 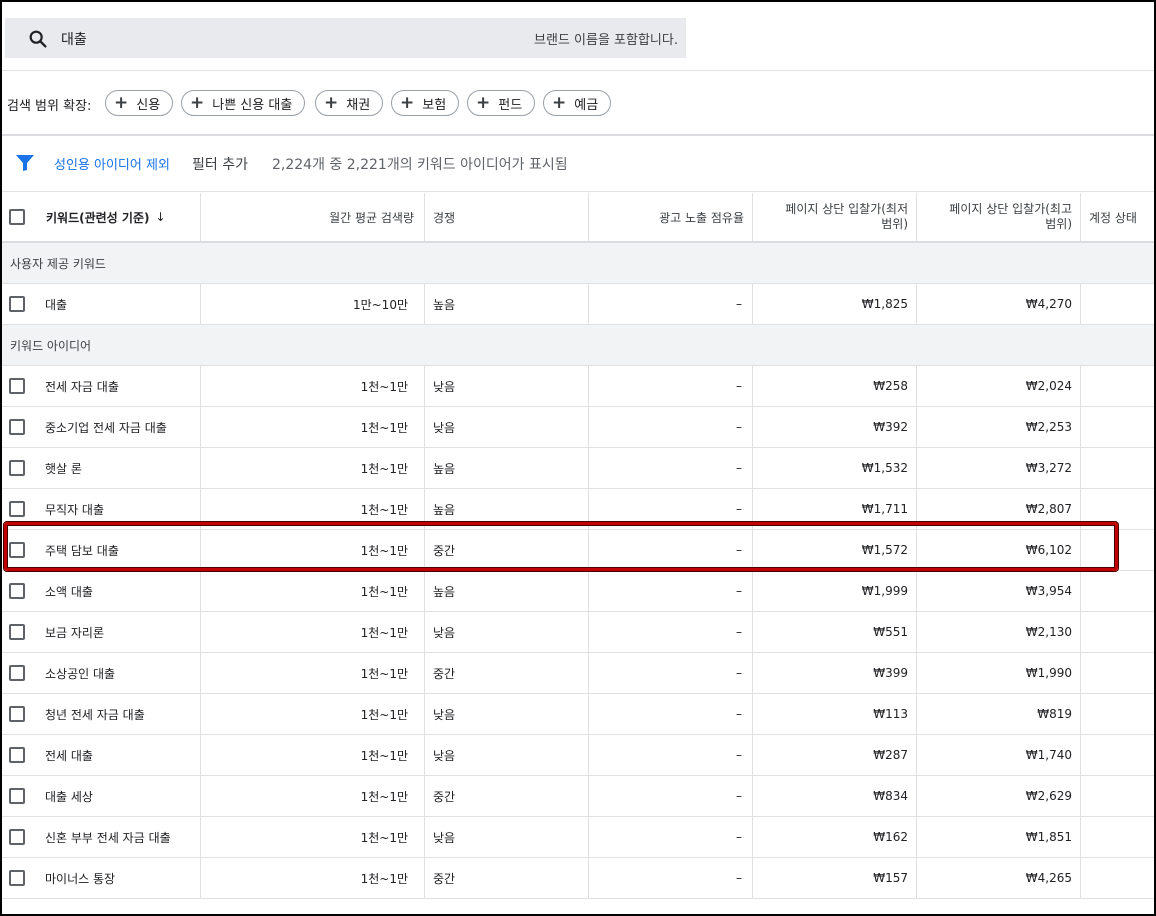 I want to click on column-keyword: 키워드(관련성 기준) ↓, so click(x=119, y=217).